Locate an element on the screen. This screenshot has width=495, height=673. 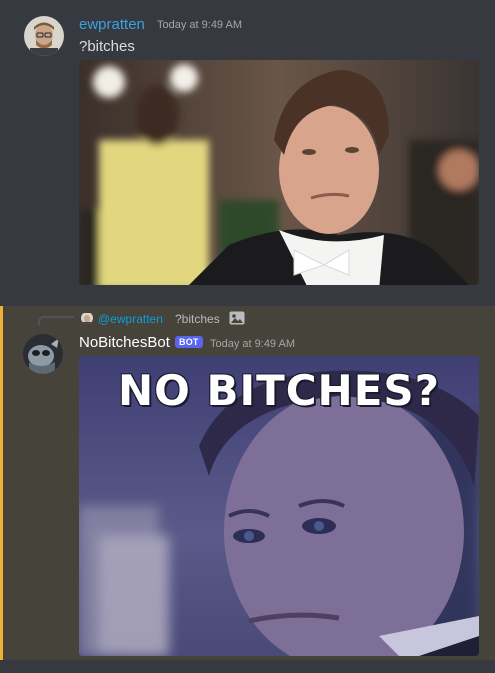
reply-avatar is located at coordinates (87, 318).